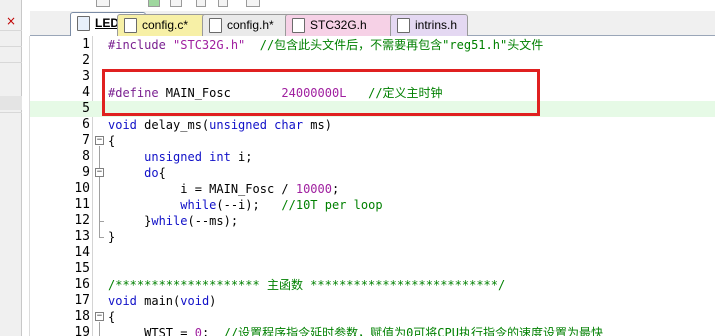 The width and height of the screenshot is (715, 336). What do you see at coordinates (137, 93) in the screenshot?
I see `code-token: #define` at bounding box center [137, 93].